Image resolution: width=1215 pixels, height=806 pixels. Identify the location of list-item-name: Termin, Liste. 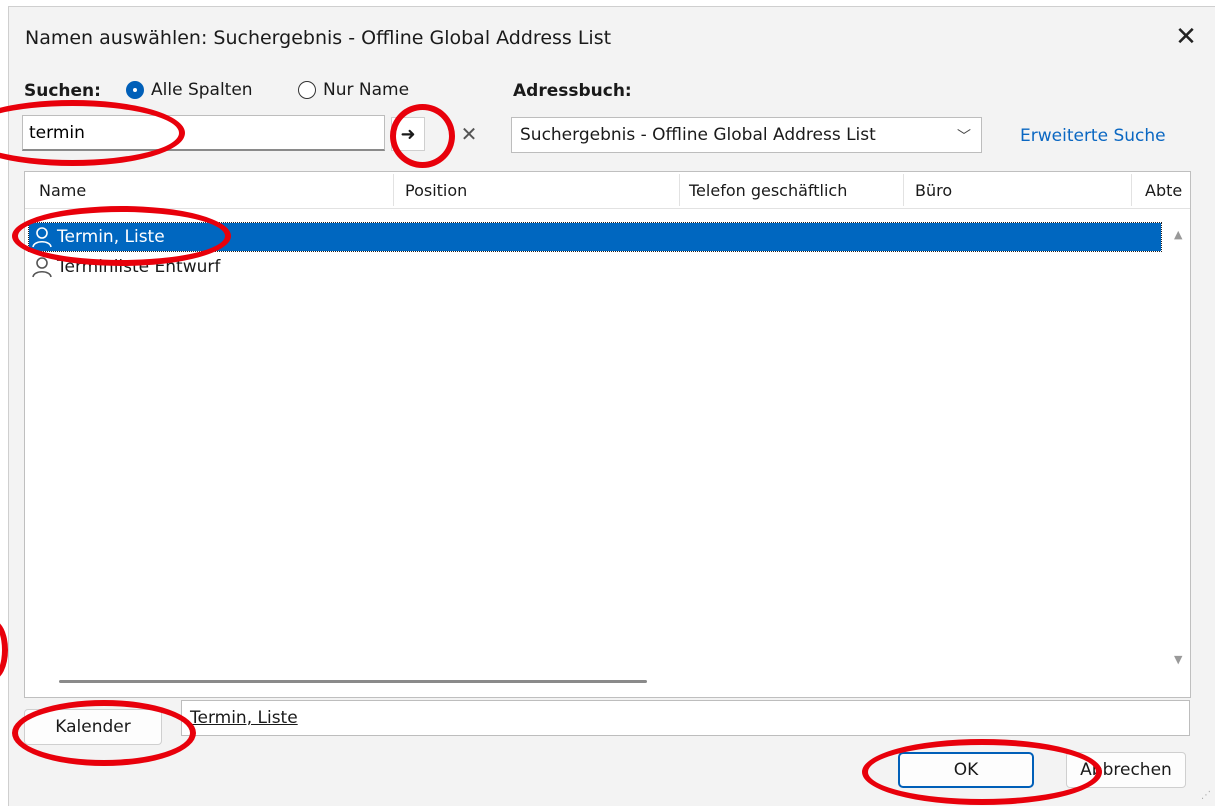
(111, 237).